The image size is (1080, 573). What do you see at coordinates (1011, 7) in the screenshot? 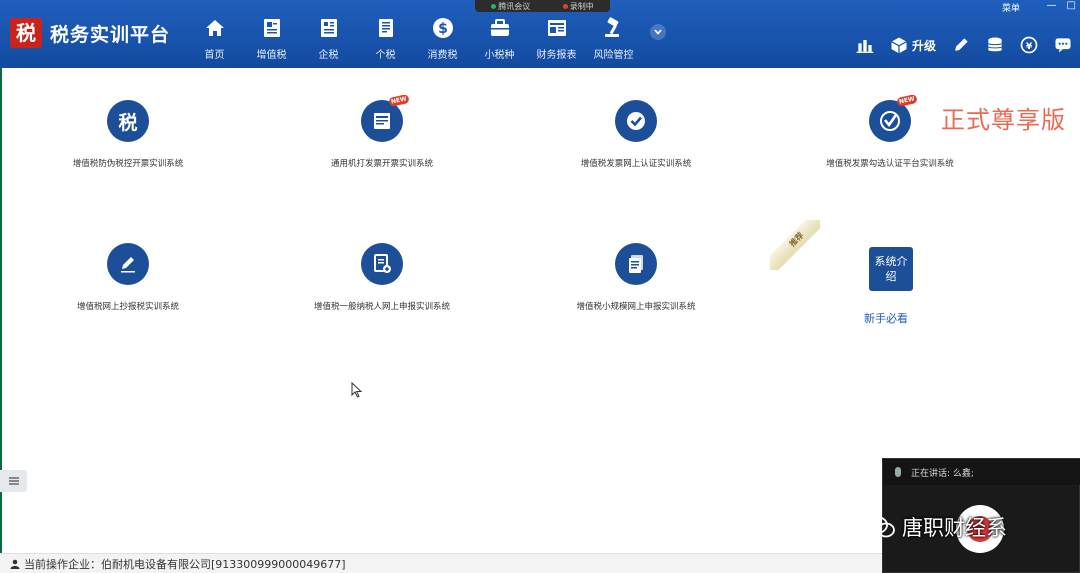
I see `menu-label: 菜单` at bounding box center [1011, 7].